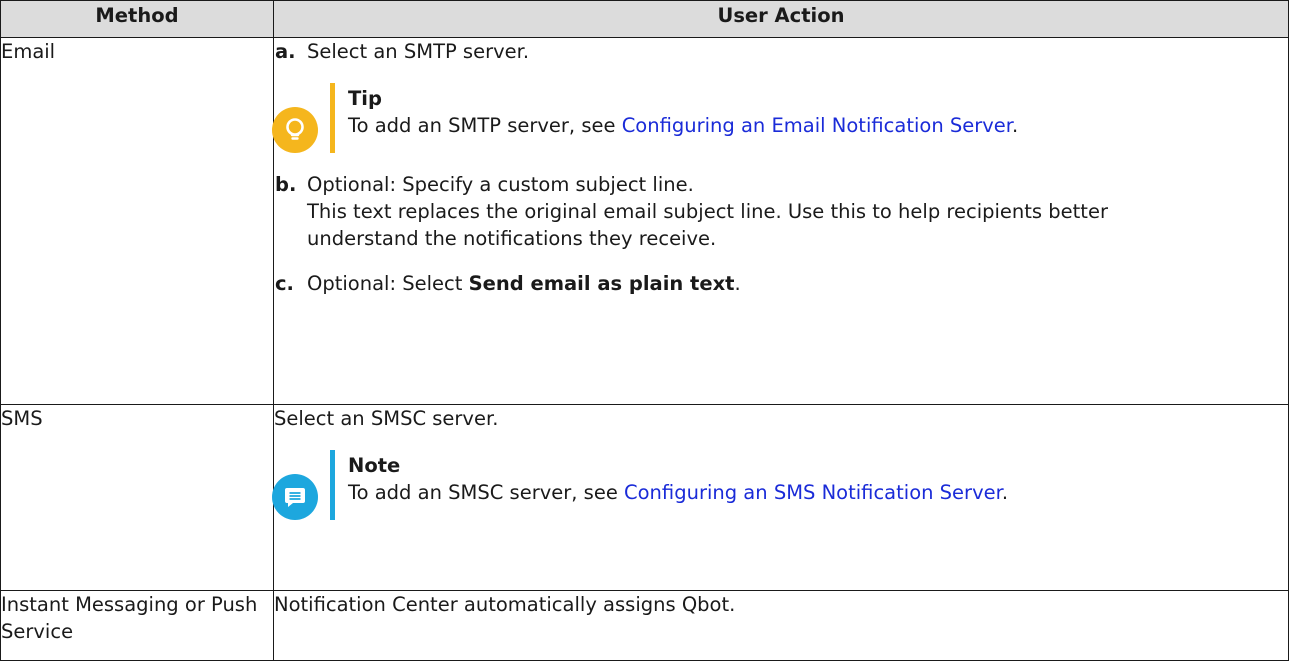 Image resolution: width=1289 pixels, height=661 pixels. I want to click on note-text-before: To add an SMSC server, see, so click(486, 492).